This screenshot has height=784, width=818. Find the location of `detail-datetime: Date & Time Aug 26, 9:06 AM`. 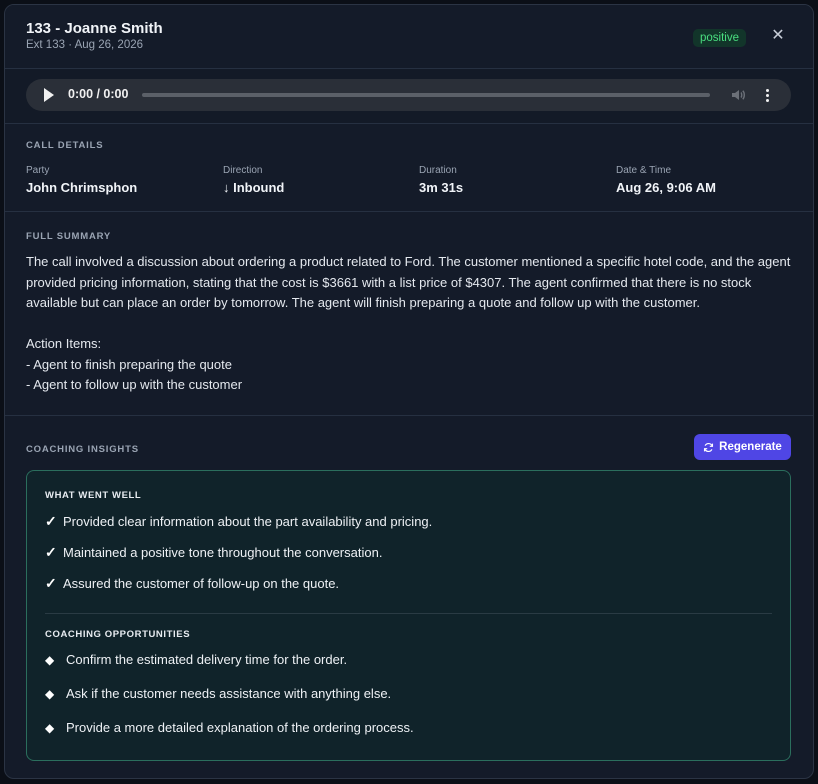

detail-datetime: Date & Time Aug 26, 9:06 AM is located at coordinates (666, 180).